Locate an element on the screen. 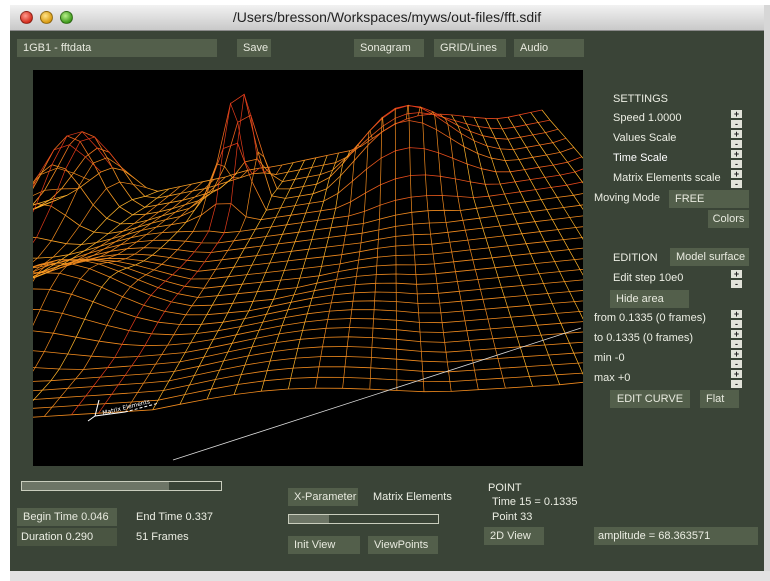 This screenshot has width=770, height=581. from-label: from 0.1335 (0 frames) is located at coordinates (650, 318).